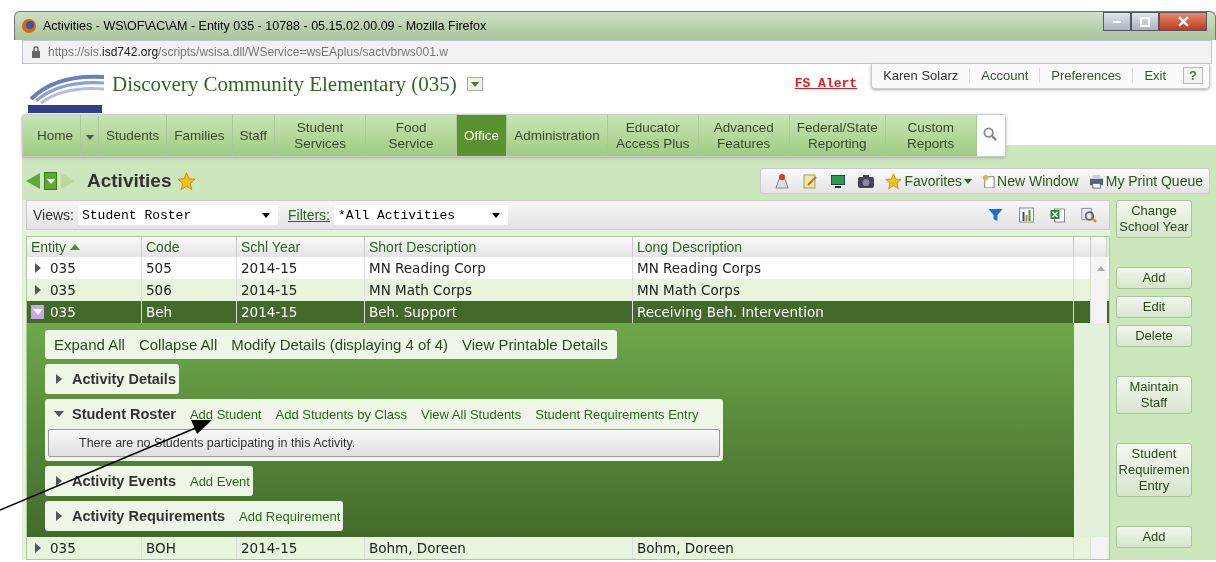  What do you see at coordinates (482, 135) in the screenshot?
I see `nav-tab: Office` at bounding box center [482, 135].